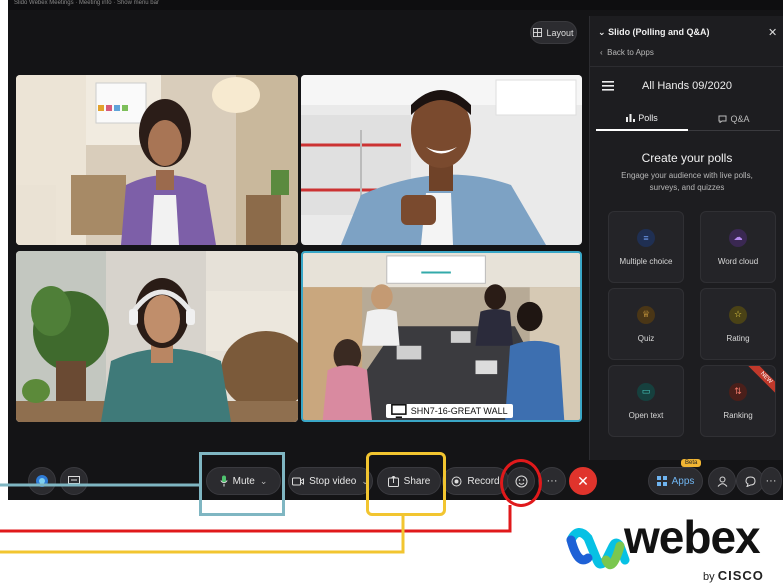  I want to click on list-icon: ≡, so click(646, 237).